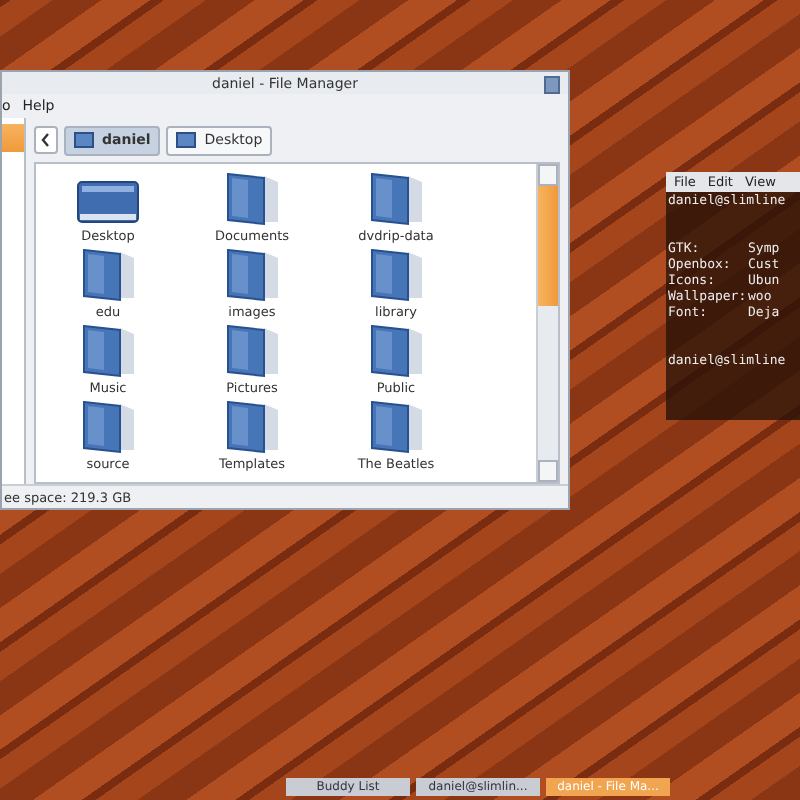 This screenshot has width=800, height=800. What do you see at coordinates (548, 246) in the screenshot?
I see `scrollbar-thumb` at bounding box center [548, 246].